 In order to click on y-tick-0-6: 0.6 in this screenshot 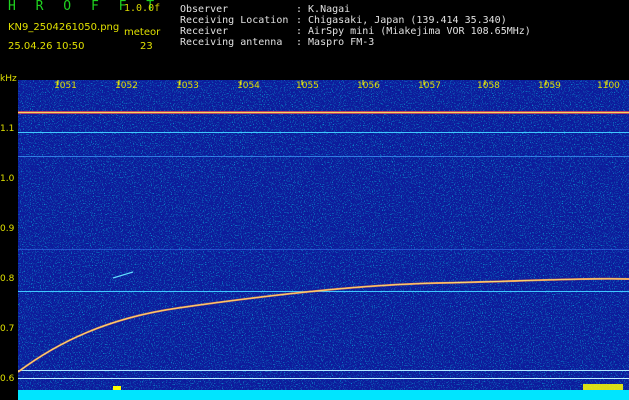, I will do `click(7, 379)`.